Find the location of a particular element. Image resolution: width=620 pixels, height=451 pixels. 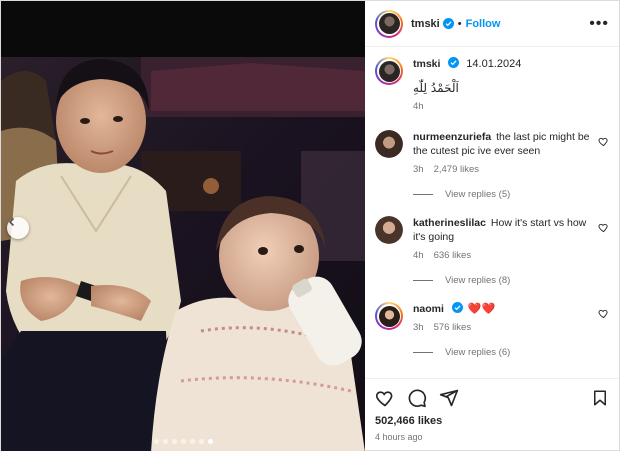

carousel-dots is located at coordinates (183, 441).